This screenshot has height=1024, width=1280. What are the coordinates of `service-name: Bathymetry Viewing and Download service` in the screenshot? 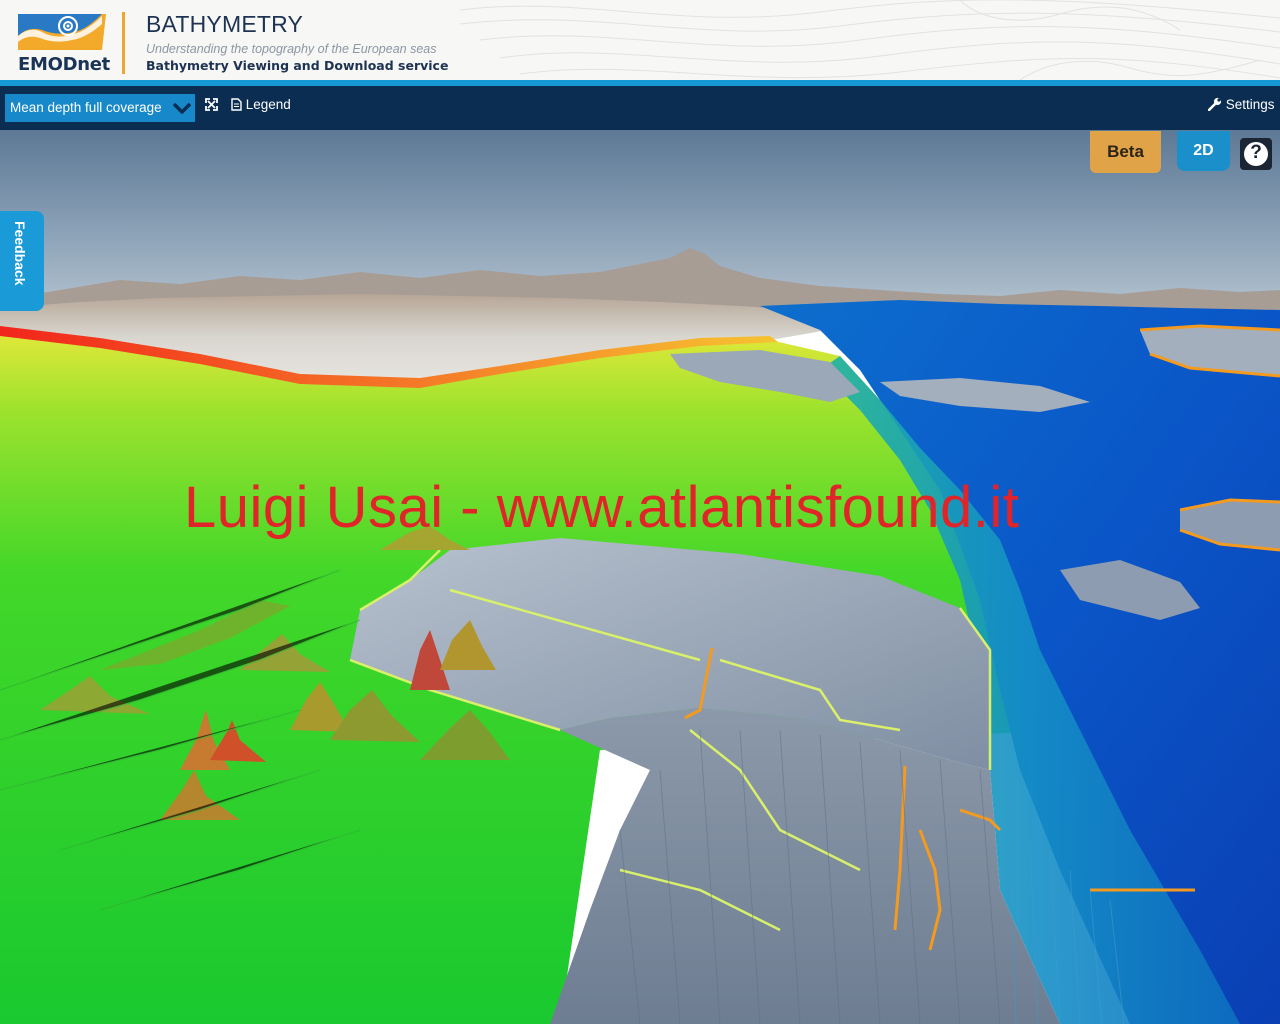 It's located at (297, 65).